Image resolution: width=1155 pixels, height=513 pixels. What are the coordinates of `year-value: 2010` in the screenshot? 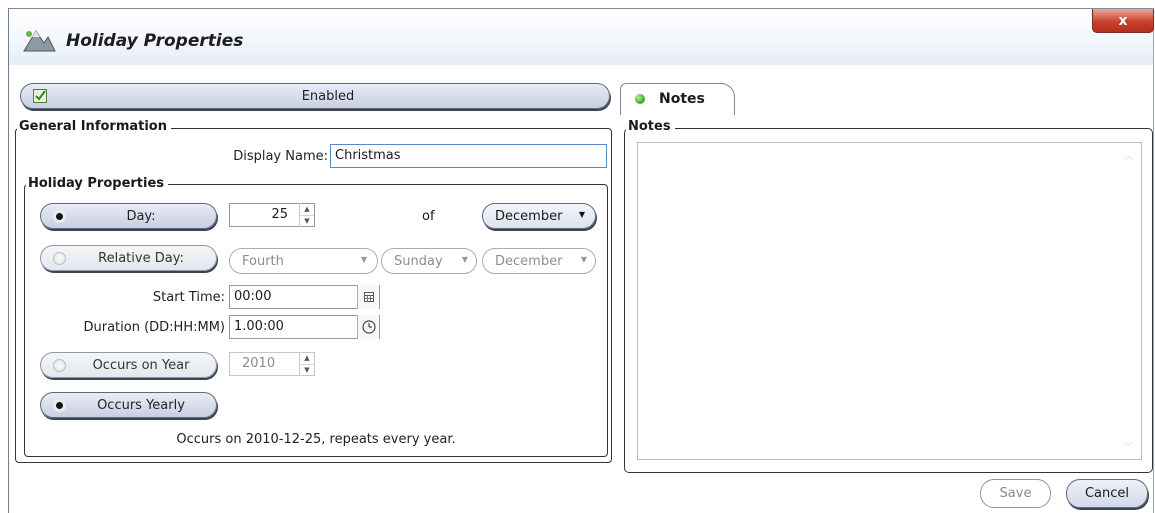 It's located at (259, 363).